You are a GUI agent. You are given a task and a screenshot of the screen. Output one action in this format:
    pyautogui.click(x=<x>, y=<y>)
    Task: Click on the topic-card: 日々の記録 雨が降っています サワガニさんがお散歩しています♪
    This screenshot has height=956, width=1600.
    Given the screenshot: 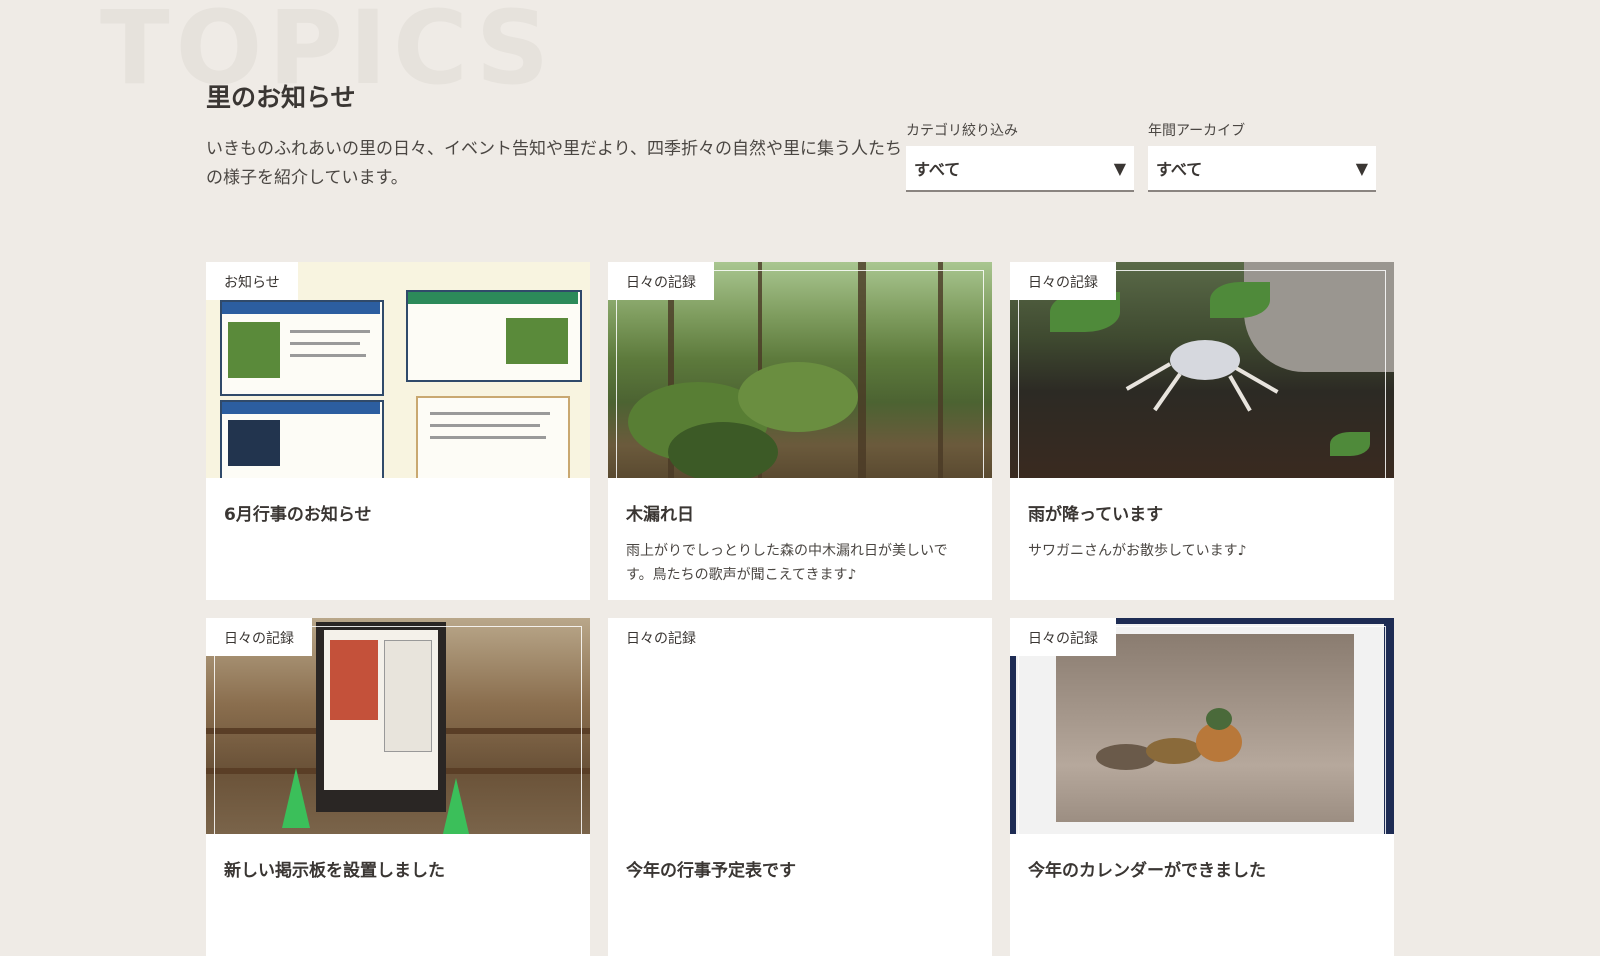 What is the action you would take?
    pyautogui.click(x=1202, y=431)
    